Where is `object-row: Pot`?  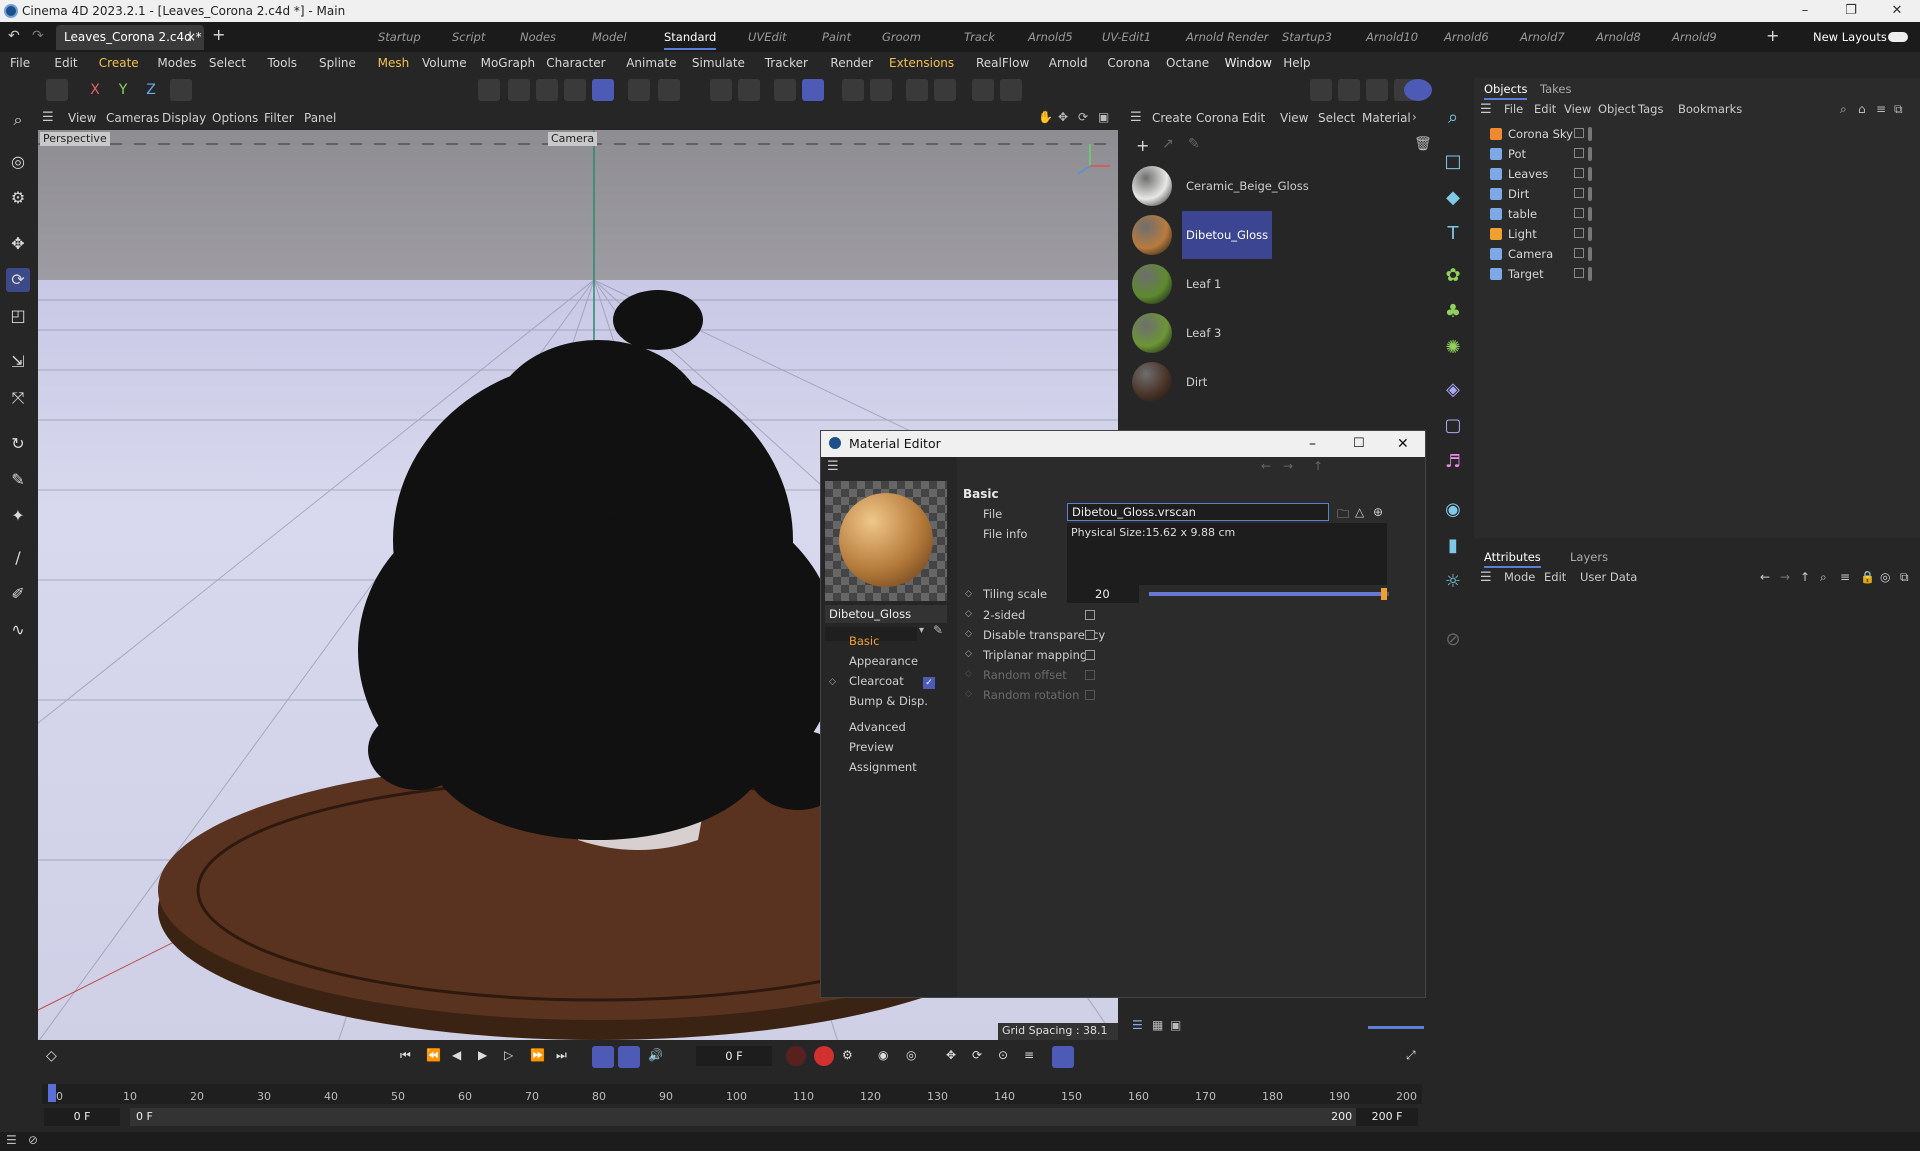 object-row: Pot is located at coordinates (1697, 154).